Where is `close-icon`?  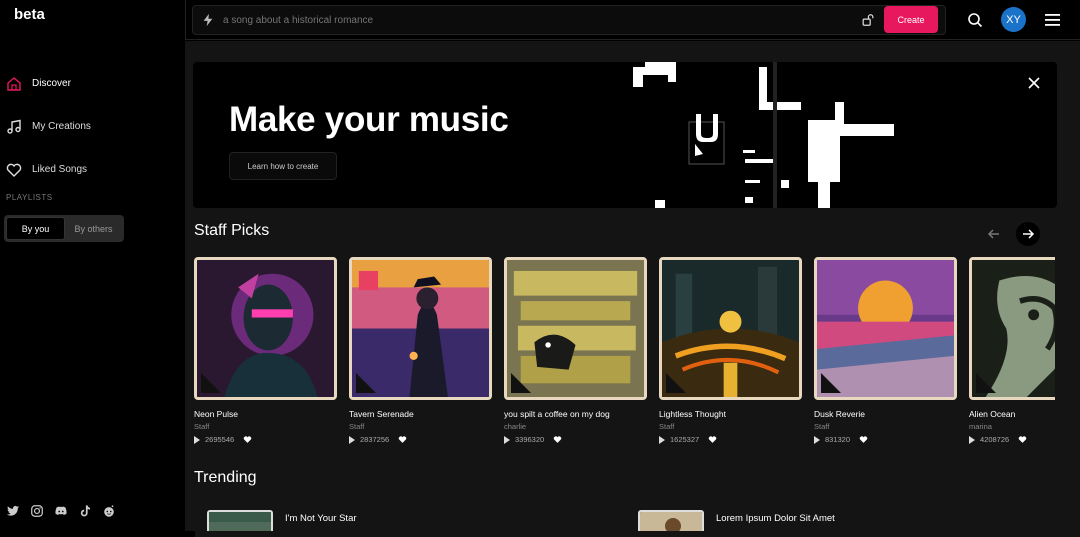 close-icon is located at coordinates (1034, 83).